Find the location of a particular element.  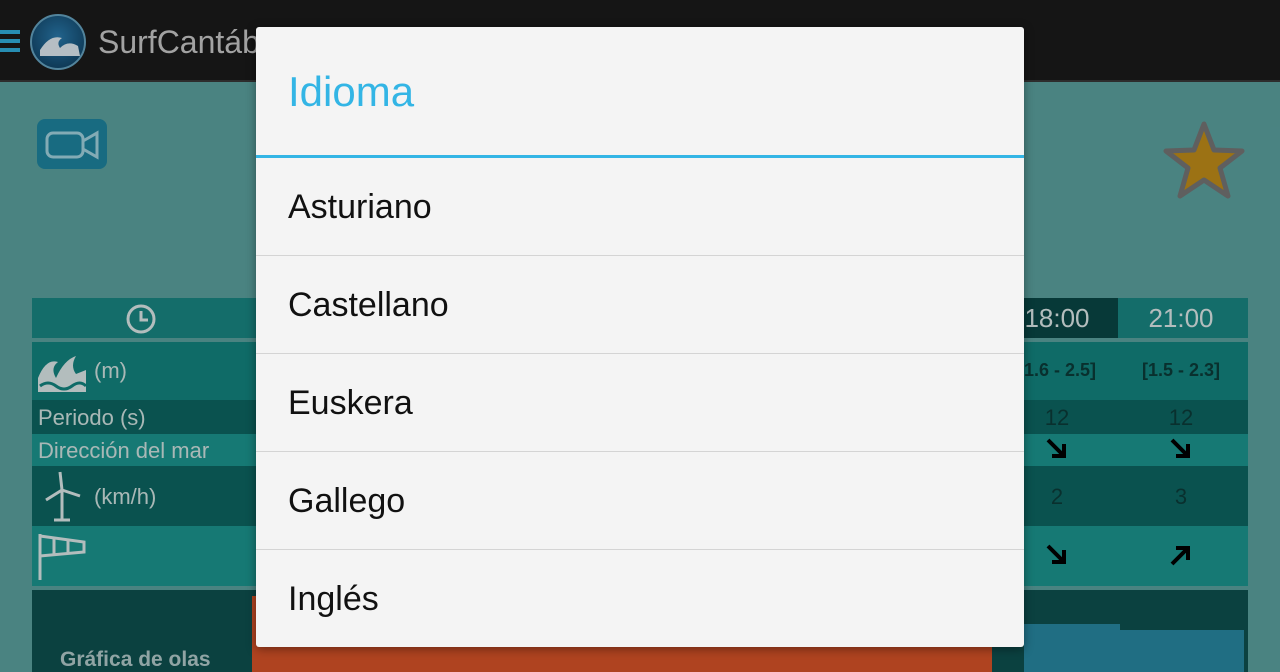

language-option-euskera: Euskera is located at coordinates (640, 403).